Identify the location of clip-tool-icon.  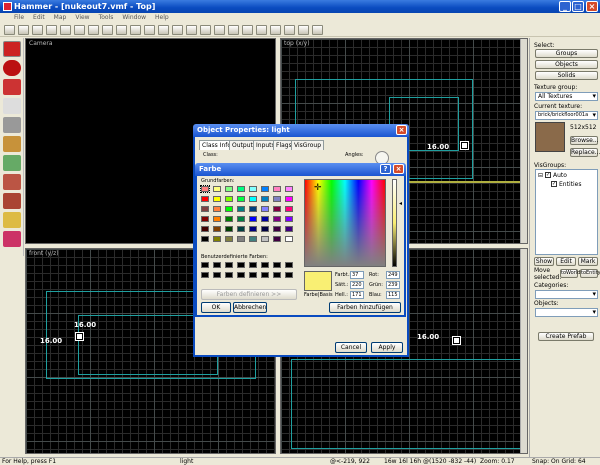
(12, 201).